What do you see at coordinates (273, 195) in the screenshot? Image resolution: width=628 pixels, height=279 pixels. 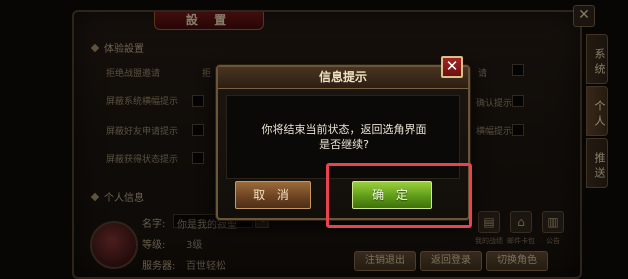 I see `cancel-button: 取 消` at bounding box center [273, 195].